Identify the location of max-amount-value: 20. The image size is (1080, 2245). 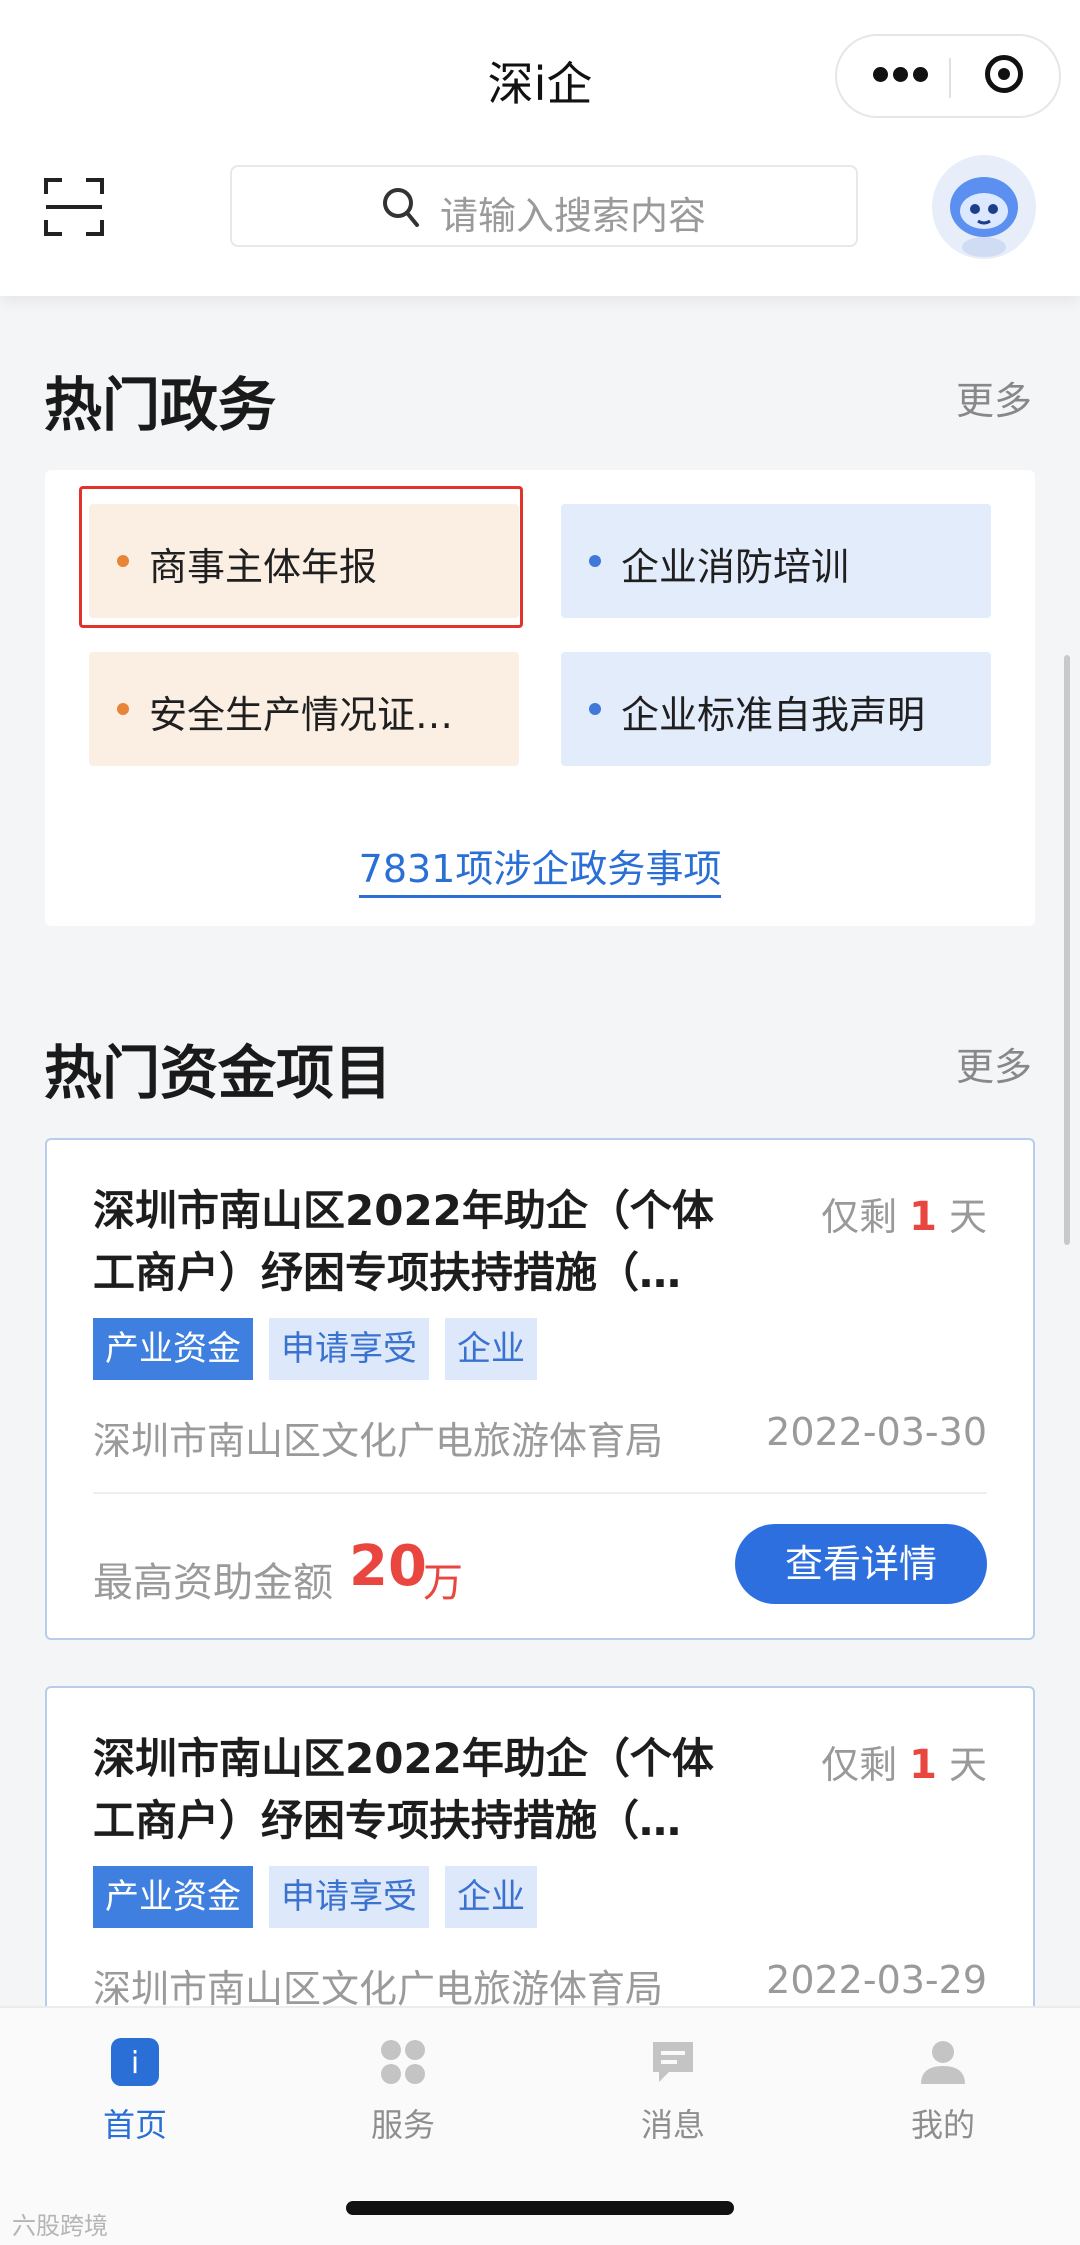
(388, 1566).